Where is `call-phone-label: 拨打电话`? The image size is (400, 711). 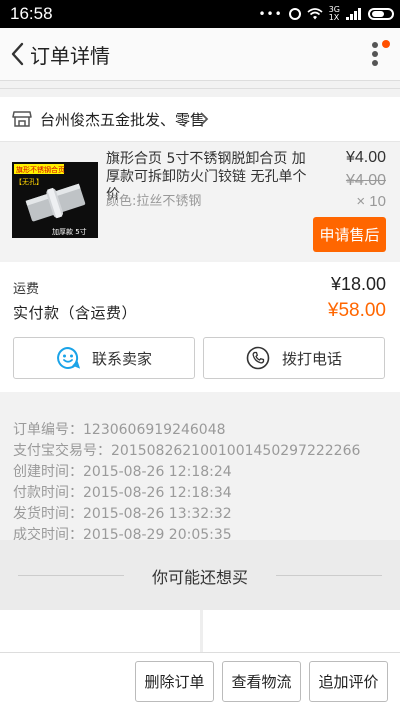
call-phone-label: 拨打电话 is located at coordinates (311, 358).